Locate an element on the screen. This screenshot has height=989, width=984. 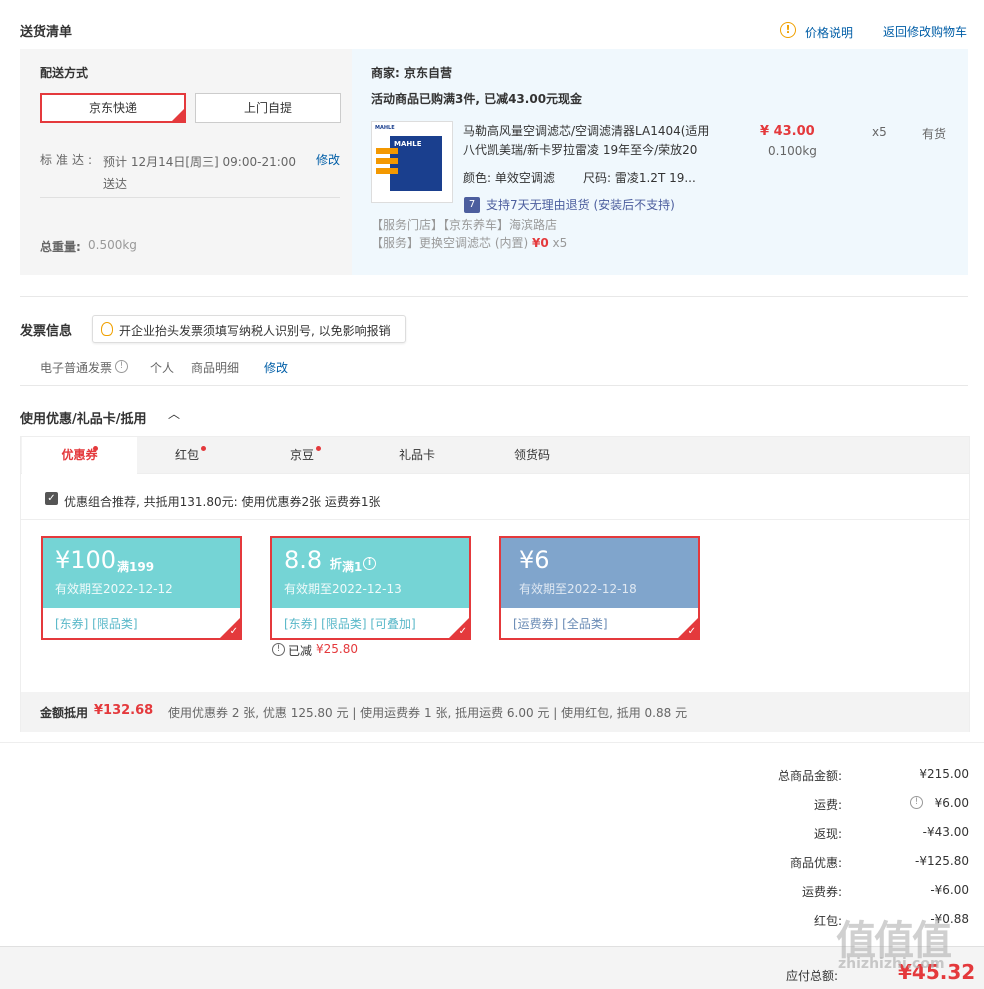
ship-jd-label: 京东快递 is located at coordinates (112, 108).